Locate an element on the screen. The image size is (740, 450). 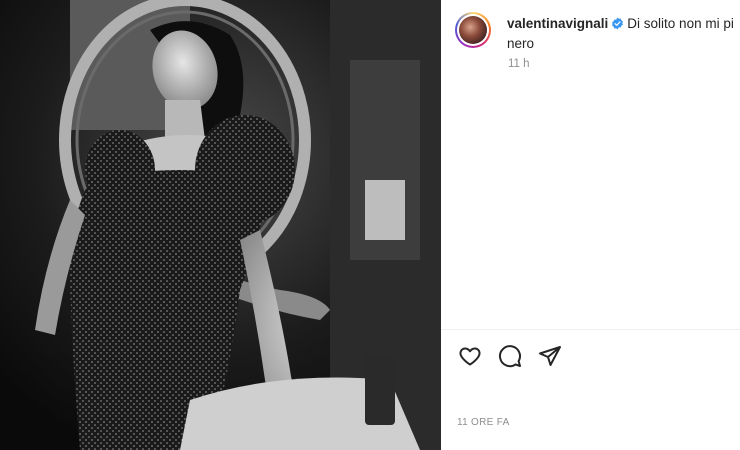
avatar-image is located at coordinates (473, 30).